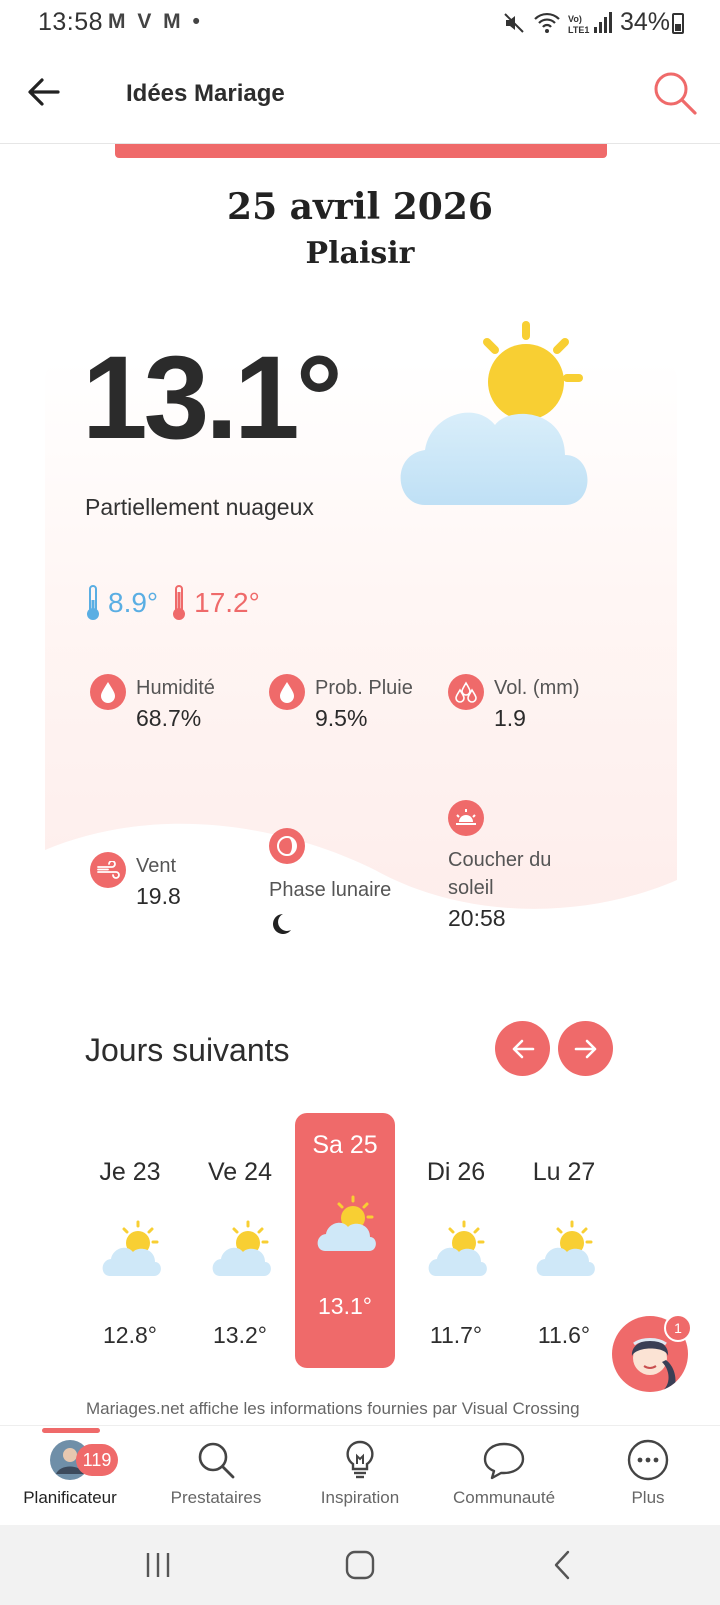 The height and width of the screenshot is (1605, 720). I want to click on home-icon, so click(360, 1565).